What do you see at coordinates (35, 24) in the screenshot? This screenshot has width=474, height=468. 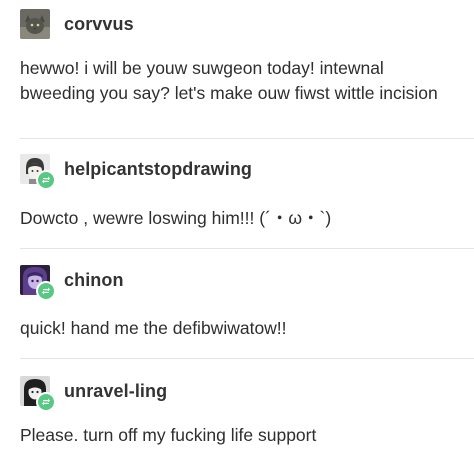 I see `cat-avatar-icon` at bounding box center [35, 24].